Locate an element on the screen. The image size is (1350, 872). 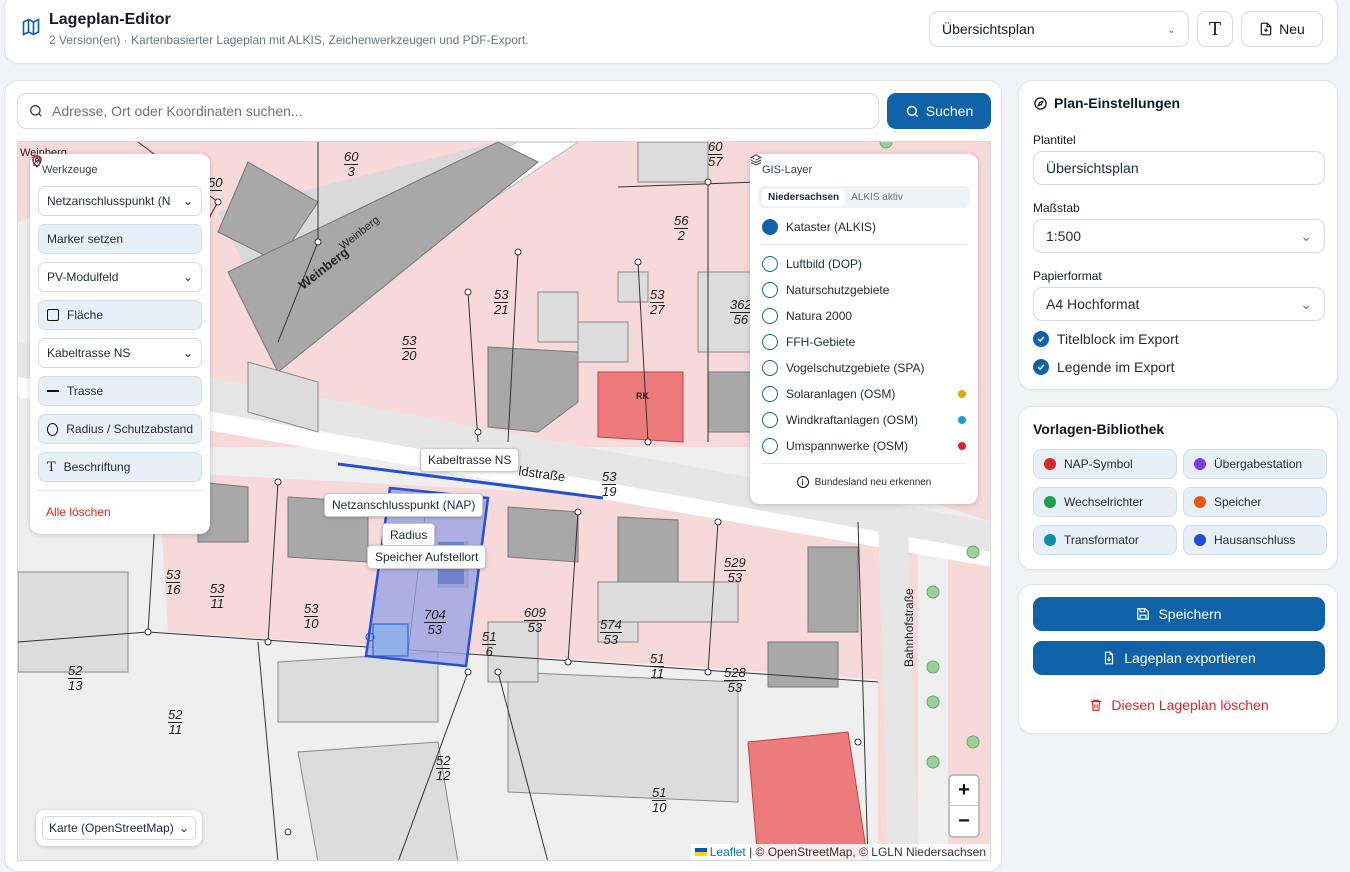
leaflet-link: Leaflet is located at coordinates (728, 852).